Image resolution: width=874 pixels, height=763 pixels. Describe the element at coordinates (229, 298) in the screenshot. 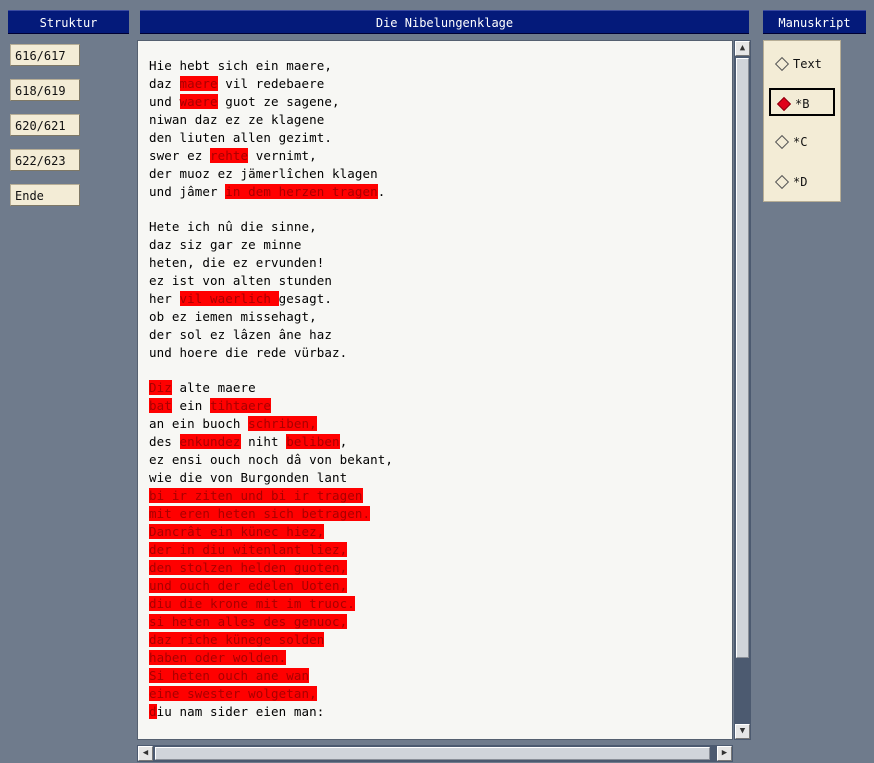

I see `highlighted-text: vil waerlich` at that location.